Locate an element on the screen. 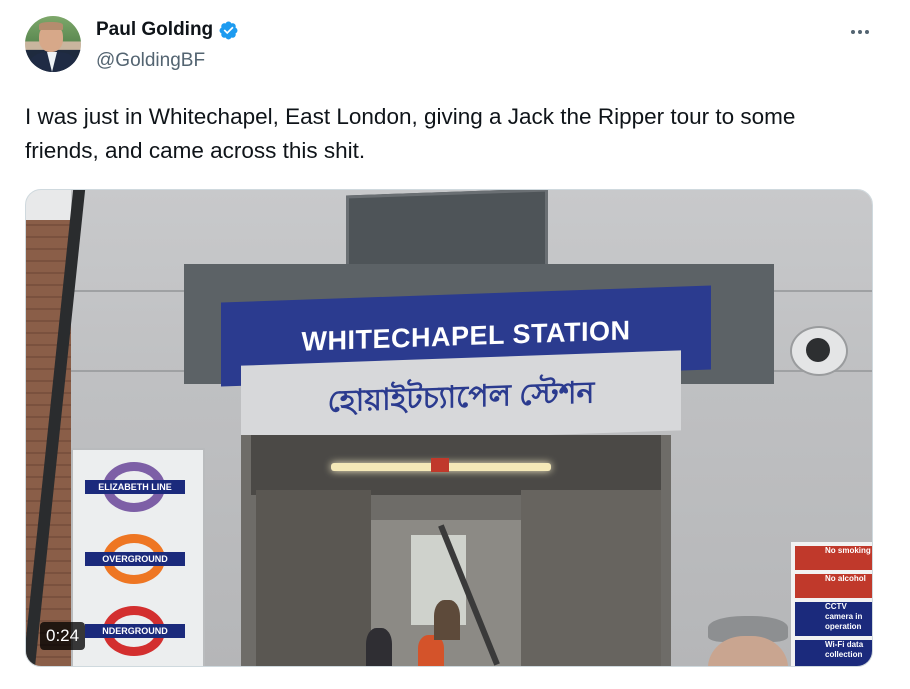 This screenshot has width=910, height=689. safety-notice-wifi: Wi-Fi data collection is located at coordinates (833, 653).